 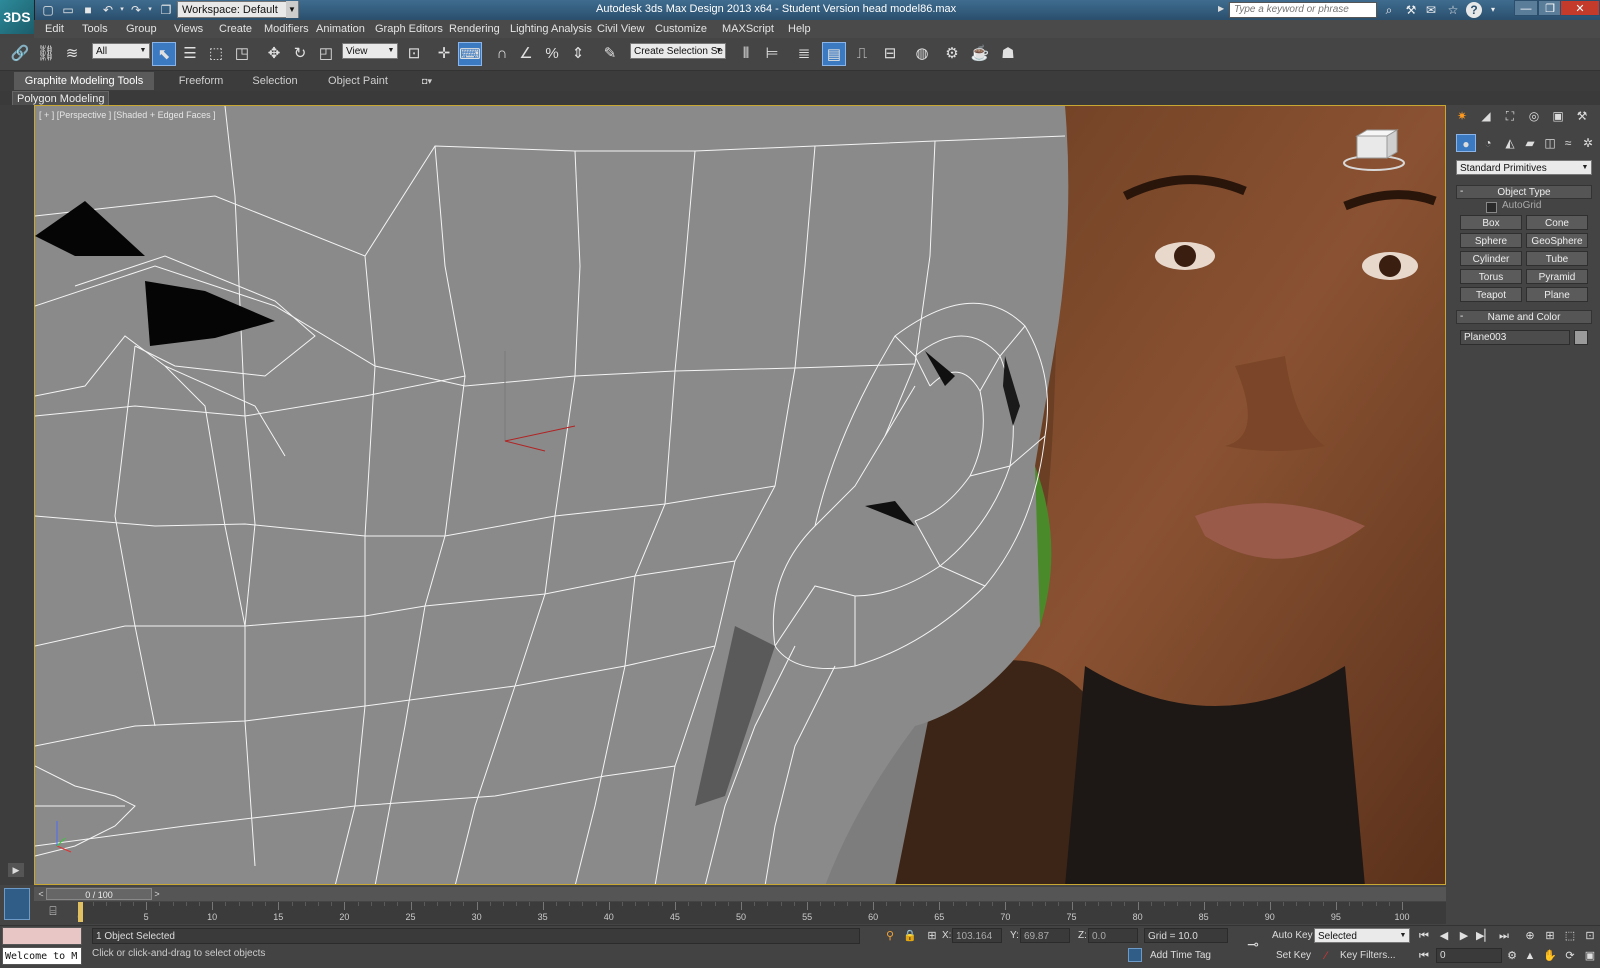 I want to click on go-to-end-icon: ⏭, so click(x=1504, y=936).